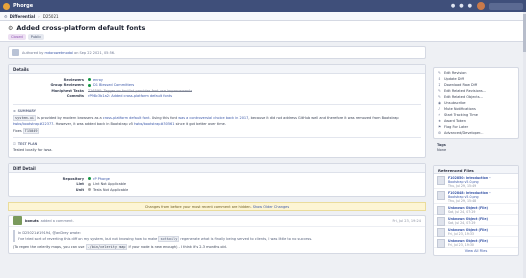 This screenshot has height=278, width=526. I want to click on test-plan-icon: ☑, so click(14, 144).